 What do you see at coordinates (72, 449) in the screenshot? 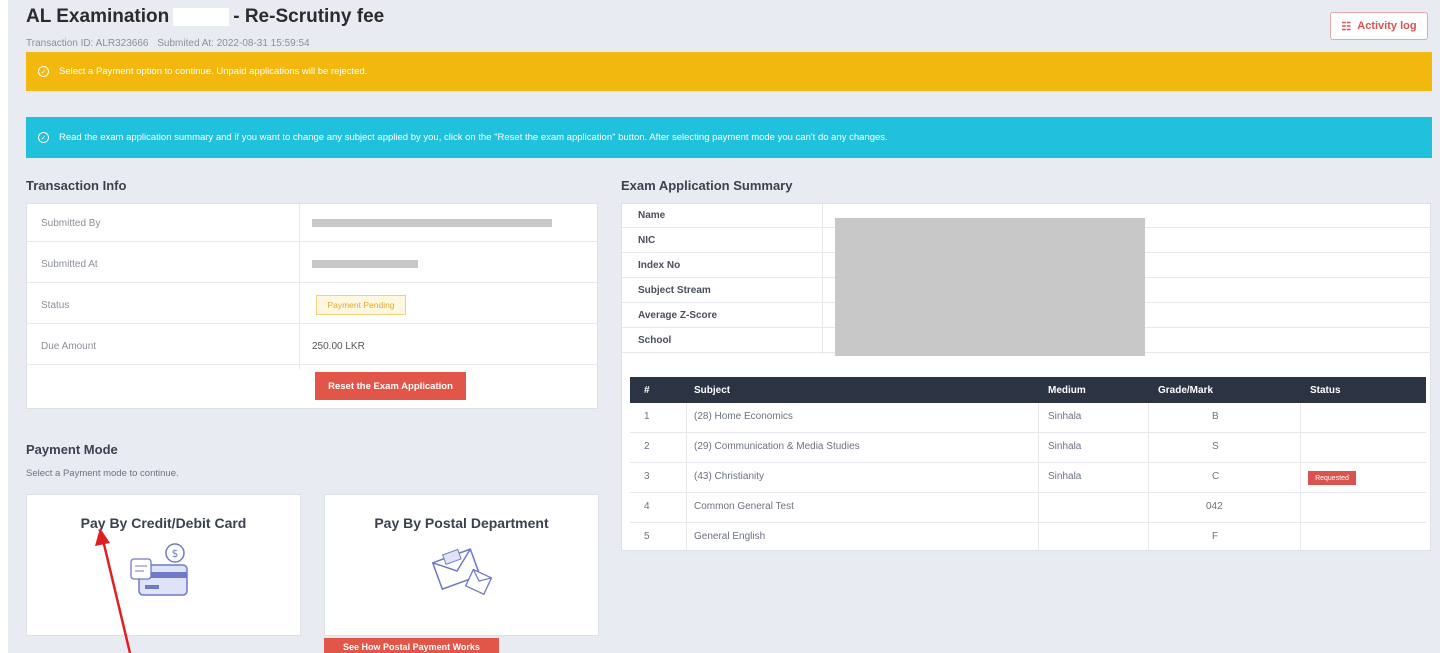
I see `payment-mode-heading: Payment Mode` at bounding box center [72, 449].